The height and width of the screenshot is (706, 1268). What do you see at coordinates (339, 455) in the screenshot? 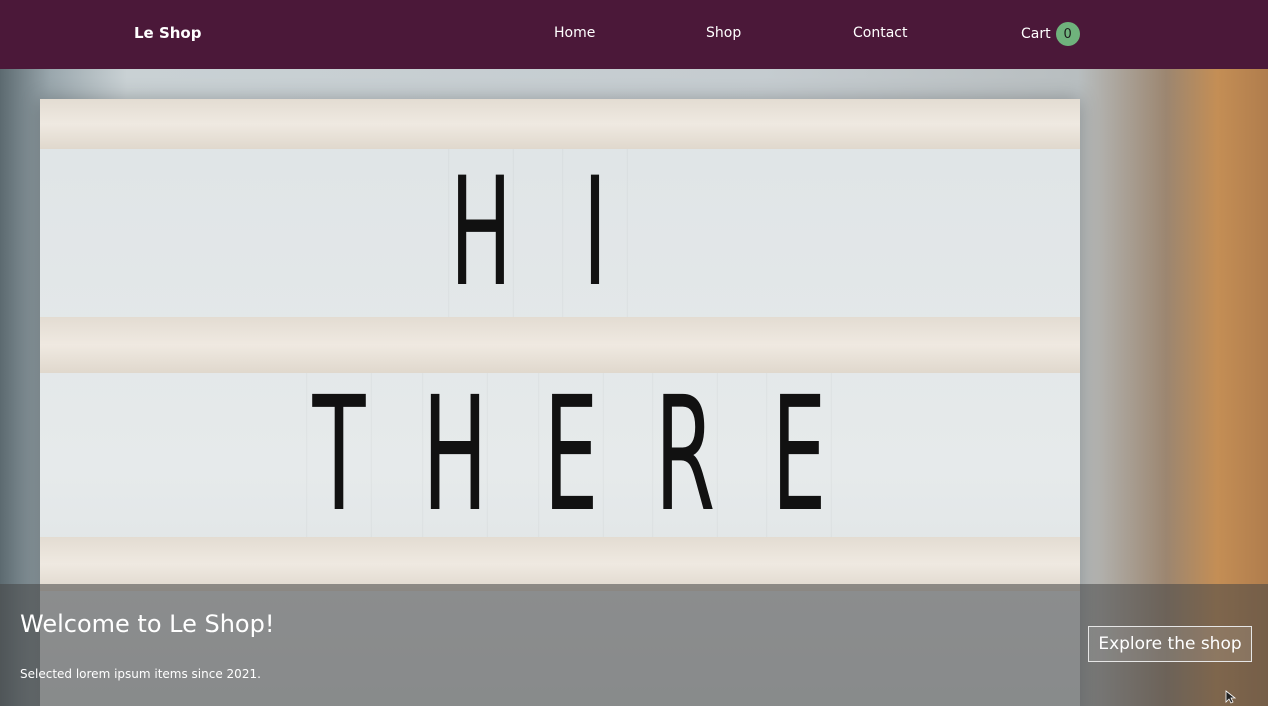
I see `sign-letter: T` at bounding box center [339, 455].